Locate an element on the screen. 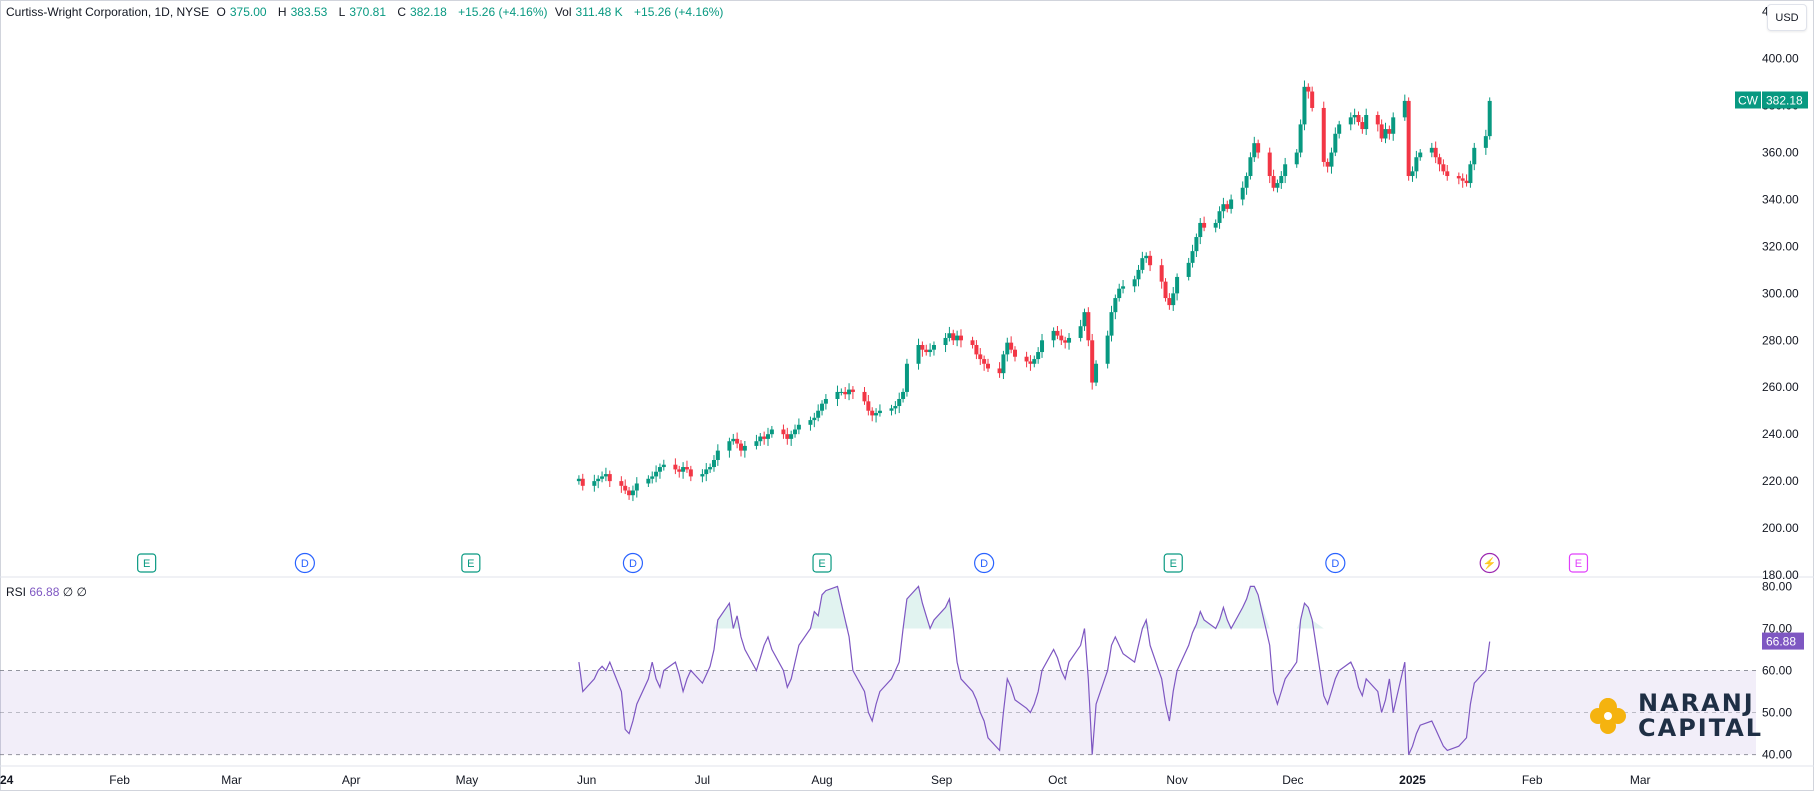 This screenshot has height=791, width=1814. price-tag-value: 382.18 is located at coordinates (1784, 100).